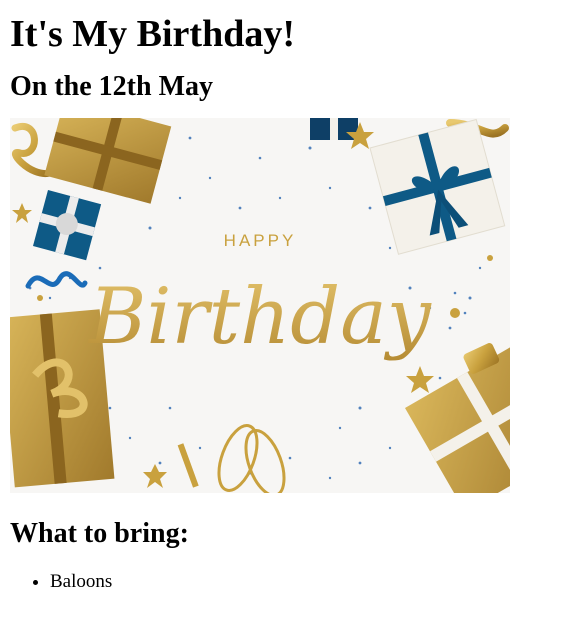 This screenshot has width=576, height=627. I want to click on page-title: It's My Birthday!, so click(152, 34).